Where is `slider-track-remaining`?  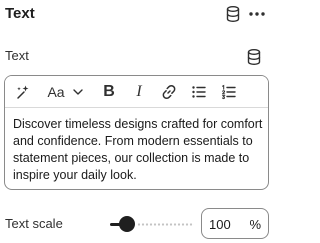
slider-track-remaining is located at coordinates (165, 224).